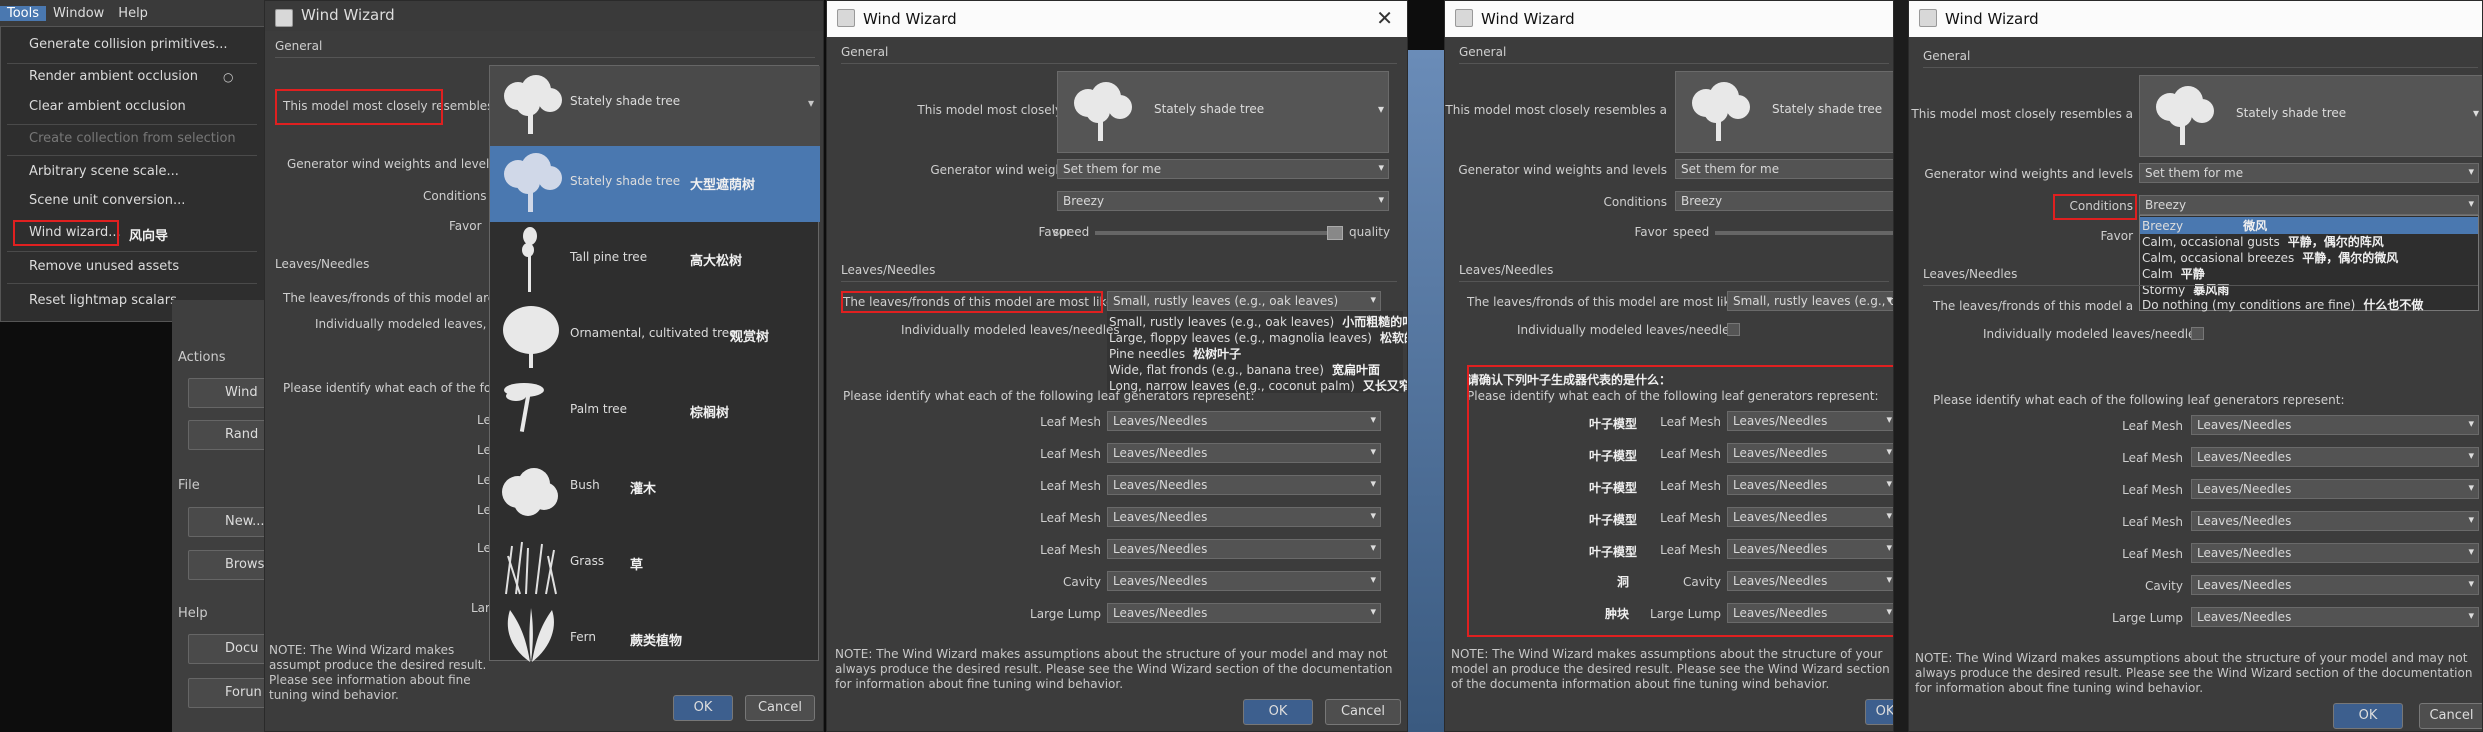  Describe the element at coordinates (103, 300) in the screenshot. I see `menu-item-reset-lightmap: Reset lightmap scalars` at that location.